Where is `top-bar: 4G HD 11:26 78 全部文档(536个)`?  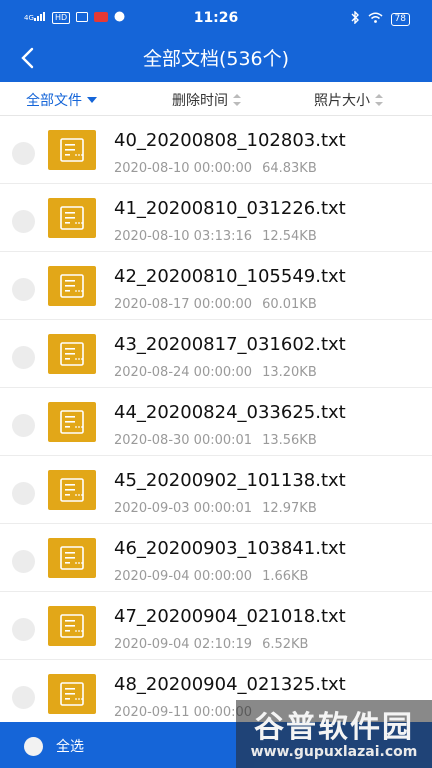
top-bar: 4G HD 11:26 78 全部文档(536个) is located at coordinates (216, 41).